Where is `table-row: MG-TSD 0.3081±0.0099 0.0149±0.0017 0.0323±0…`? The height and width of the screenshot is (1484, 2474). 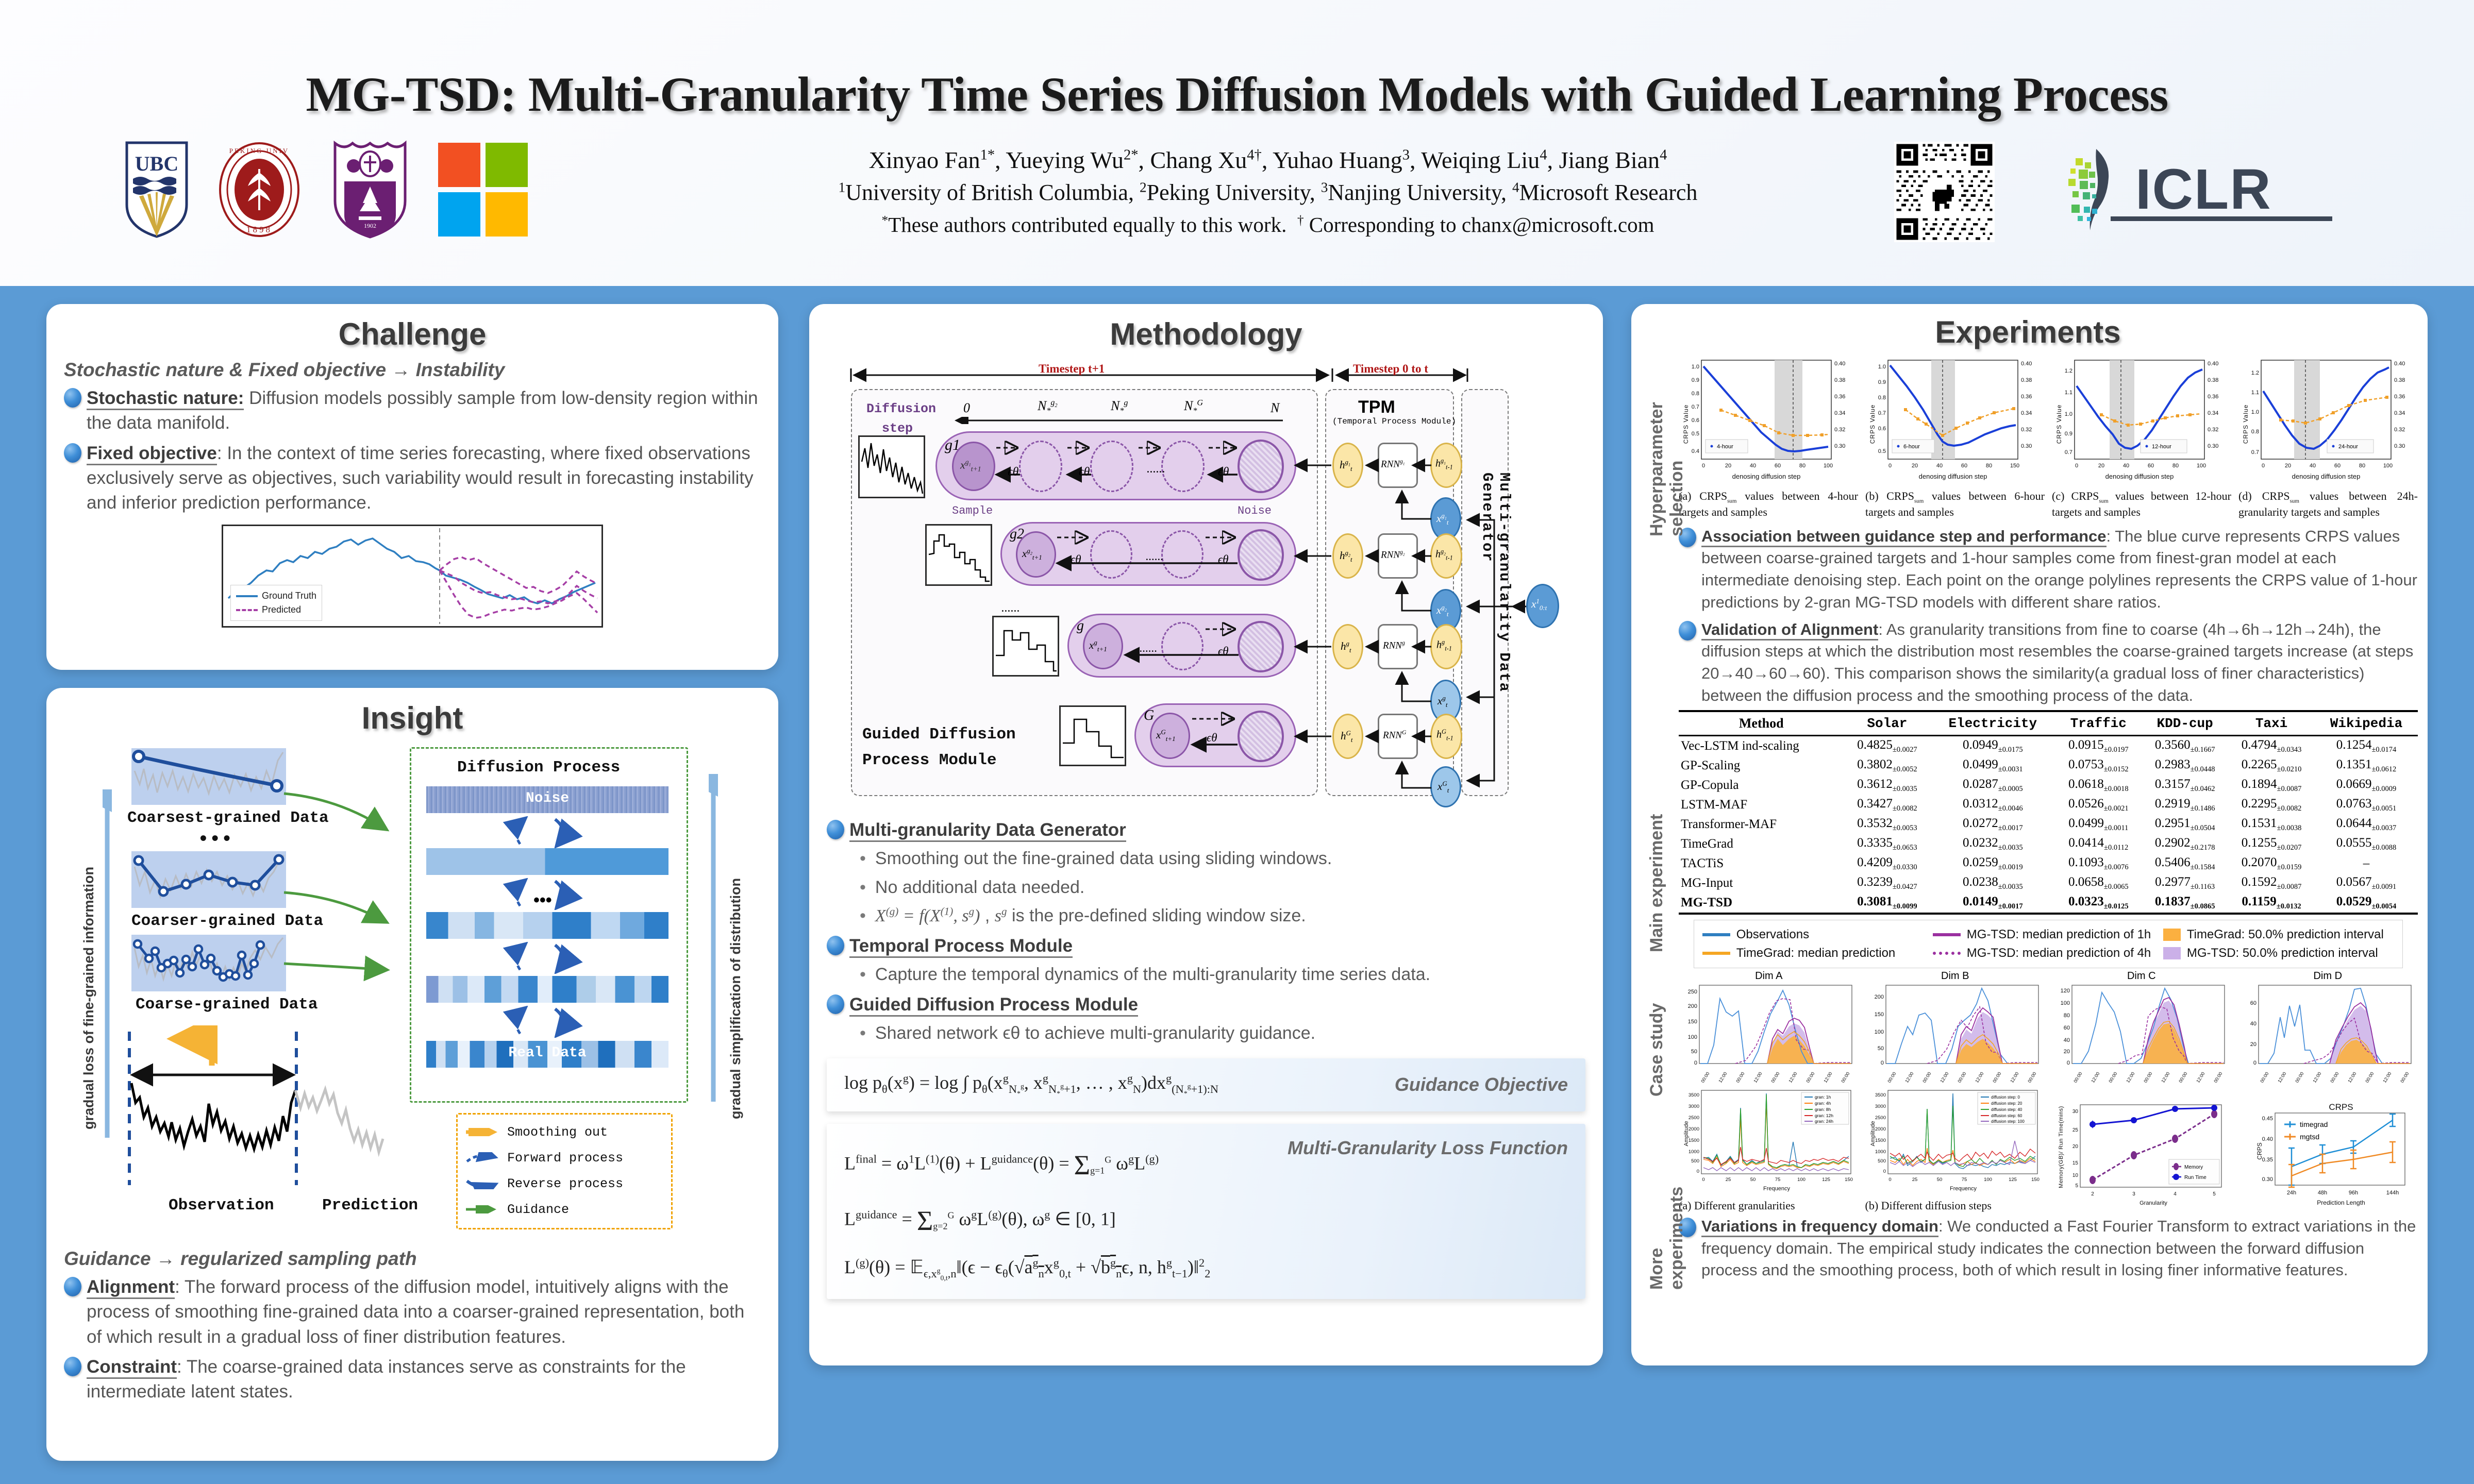 table-row: MG-TSD 0.3081±0.0099 0.0149±0.0017 0.0323±0… is located at coordinates (2048, 903).